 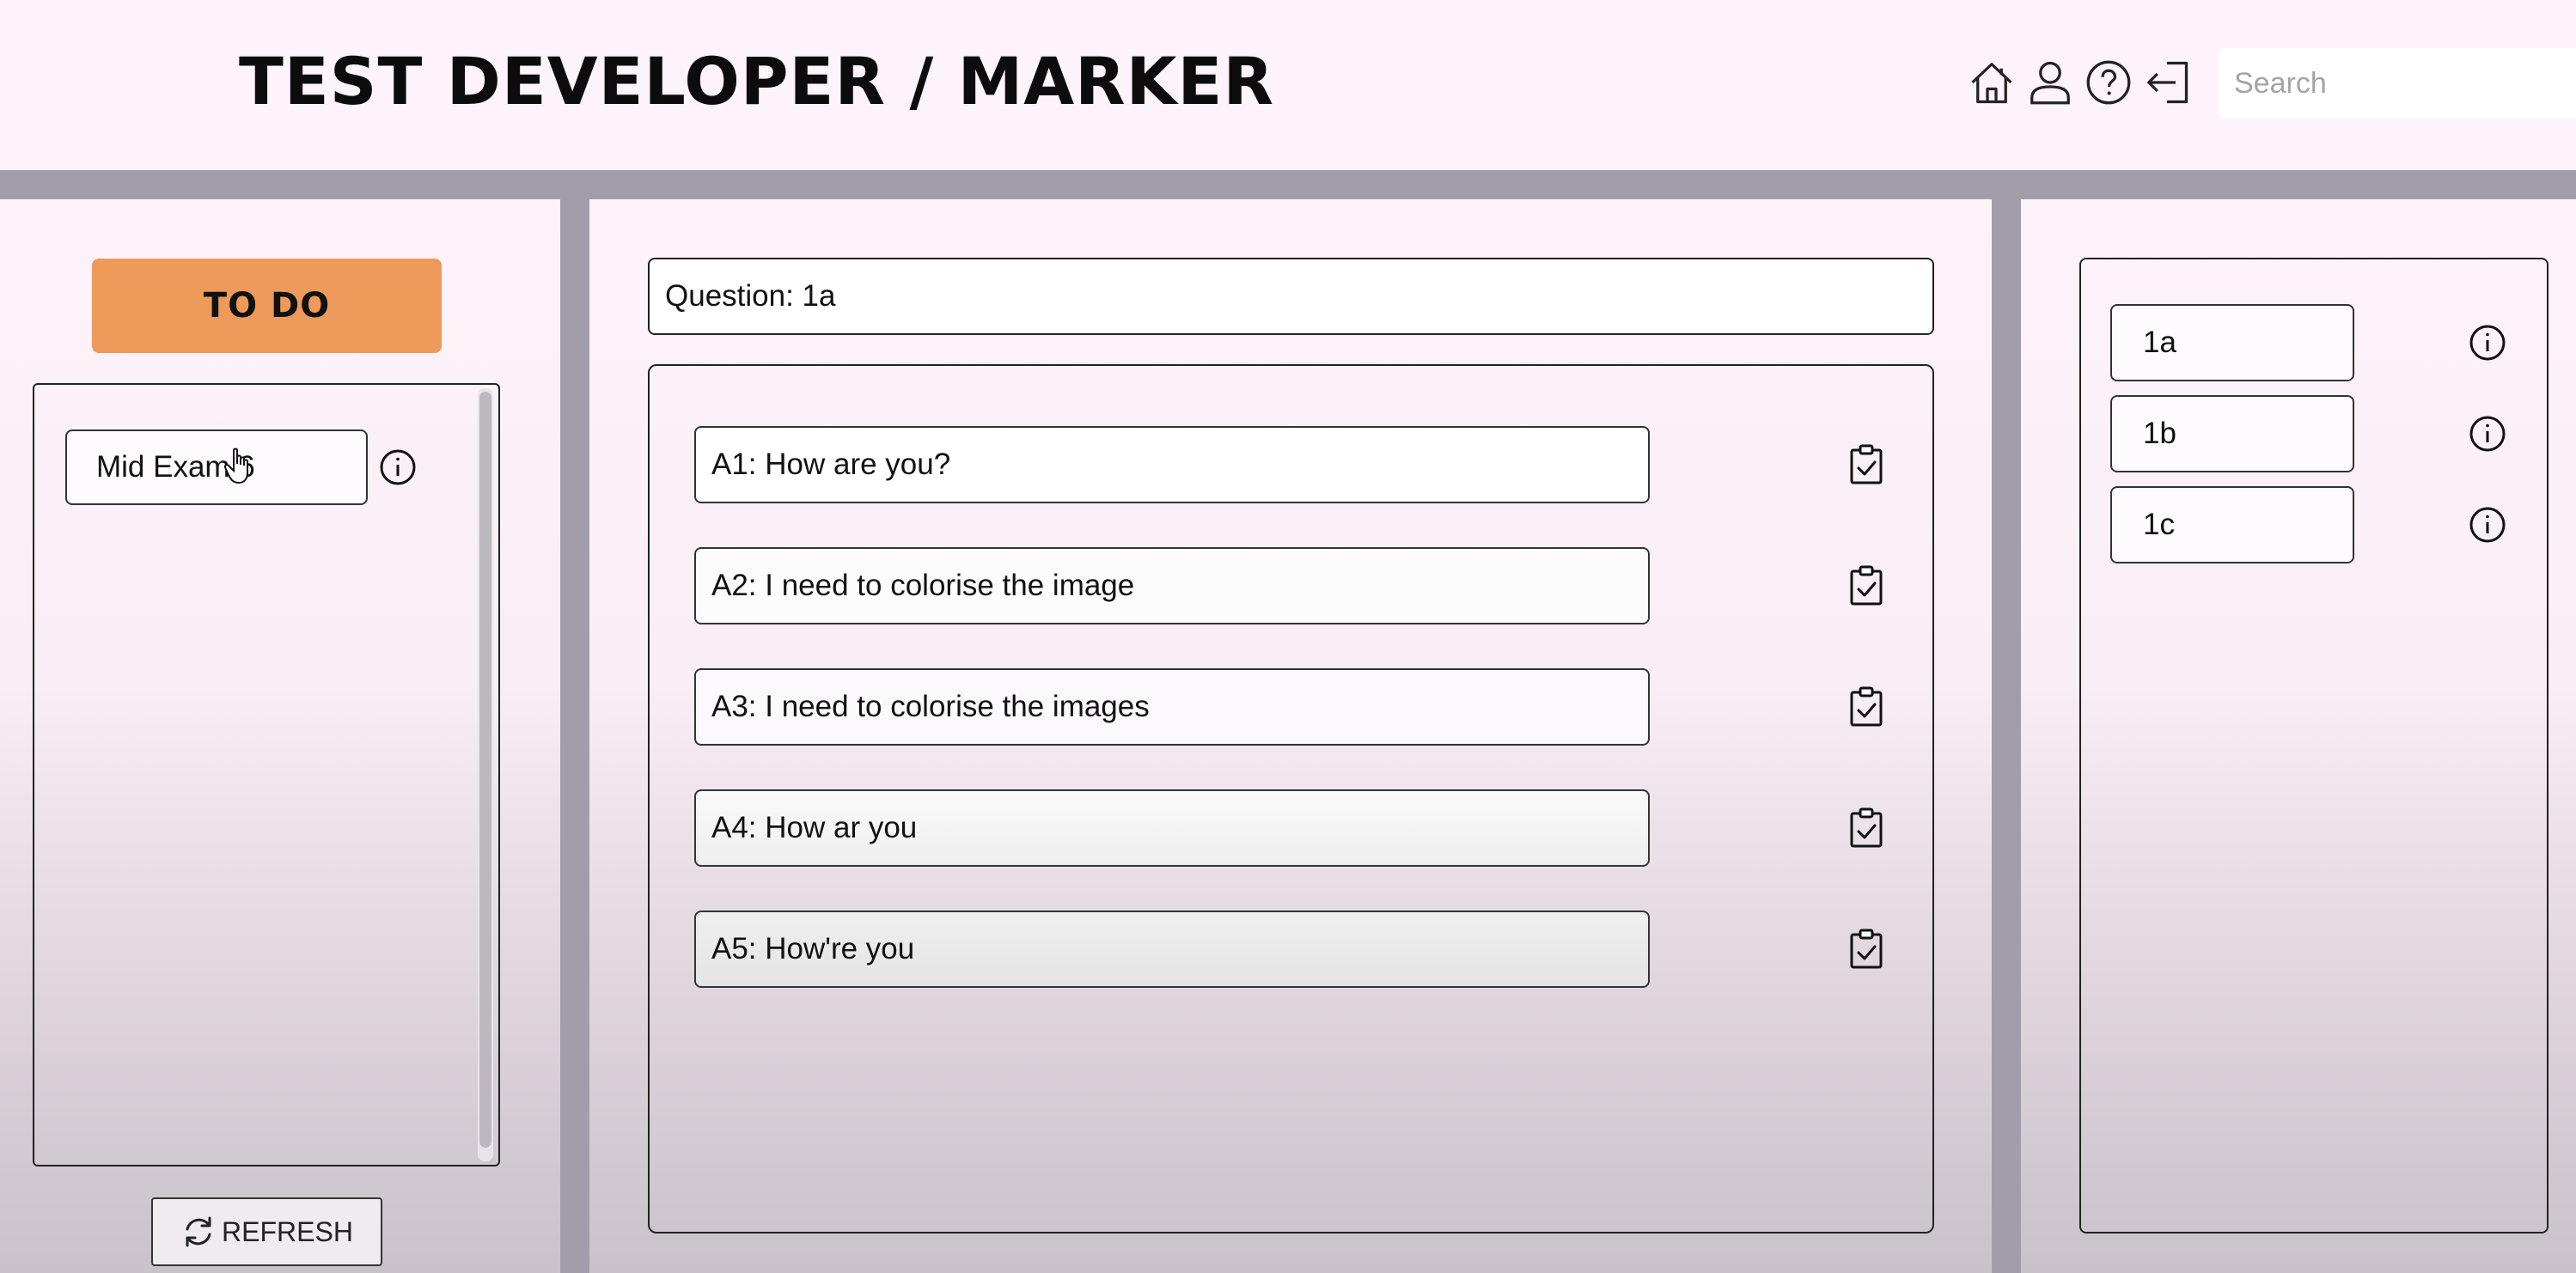 What do you see at coordinates (2232, 524) in the screenshot?
I see `question-item: 1c` at bounding box center [2232, 524].